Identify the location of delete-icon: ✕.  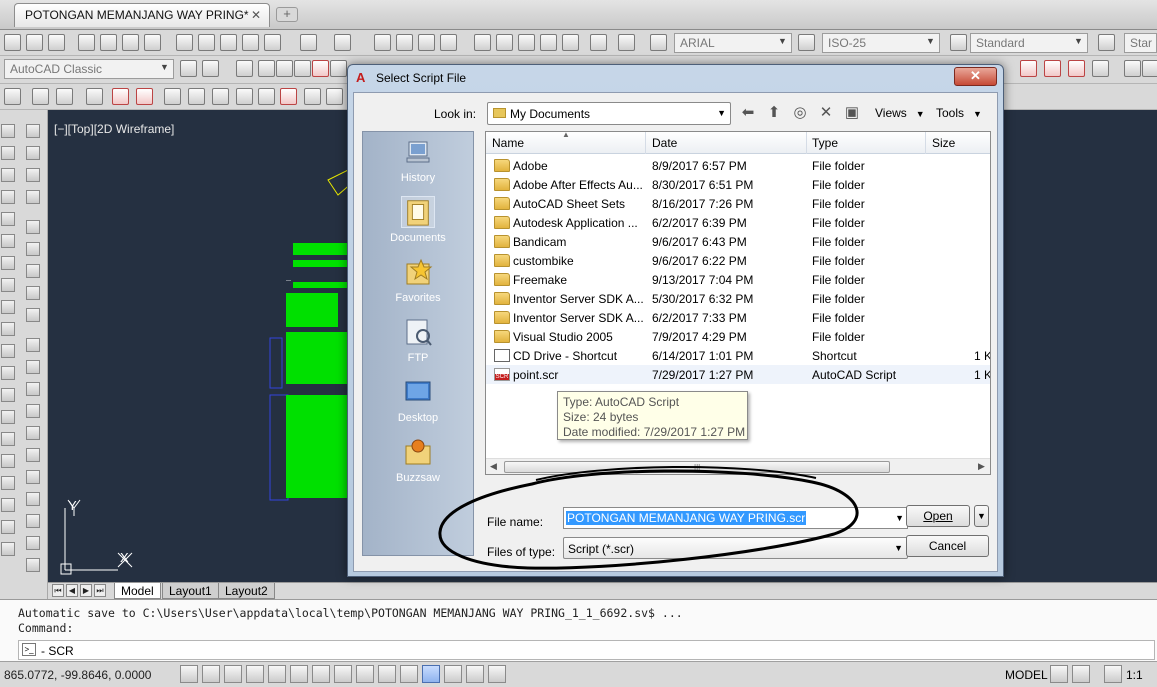
(826, 113).